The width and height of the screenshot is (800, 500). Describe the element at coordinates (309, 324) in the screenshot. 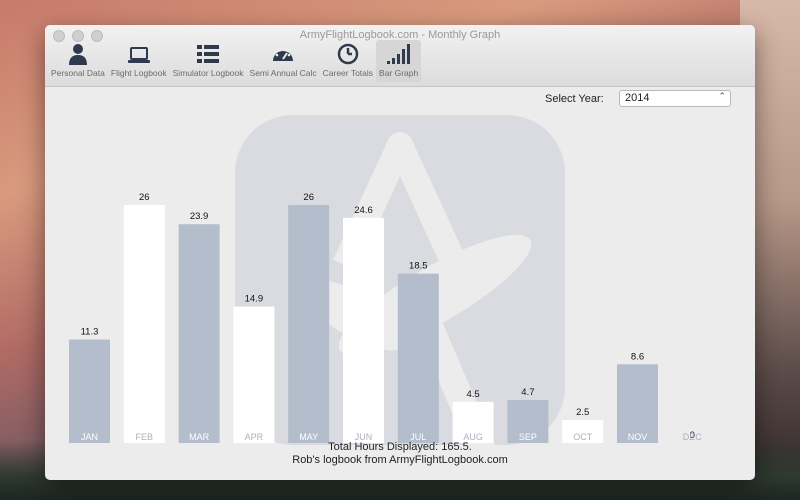

I see `bar-may` at that location.